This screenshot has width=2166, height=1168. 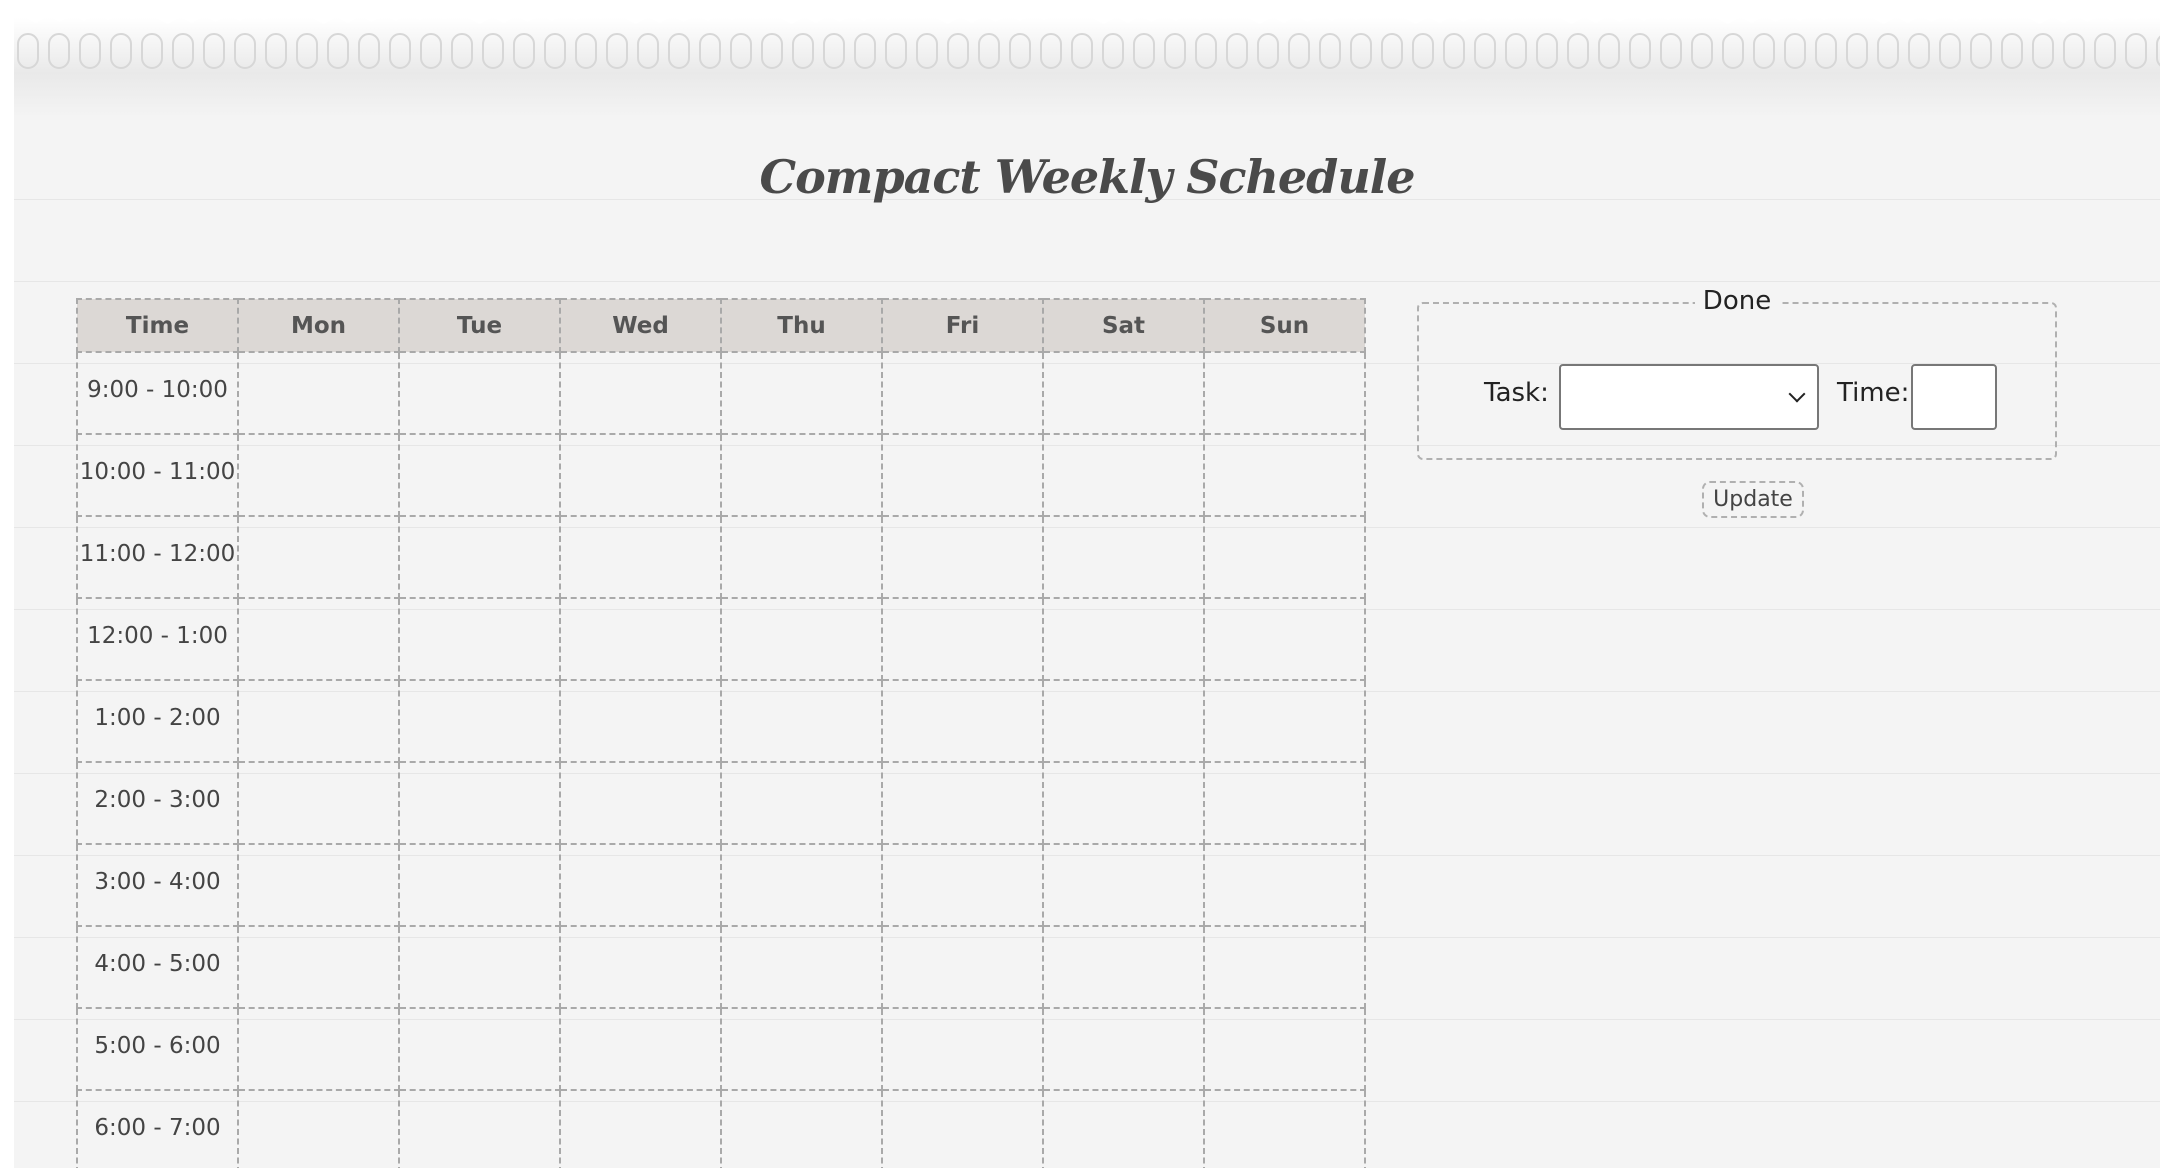 What do you see at coordinates (157, 393) in the screenshot?
I see `time-slot-label: 9:00 - 10:00` at bounding box center [157, 393].